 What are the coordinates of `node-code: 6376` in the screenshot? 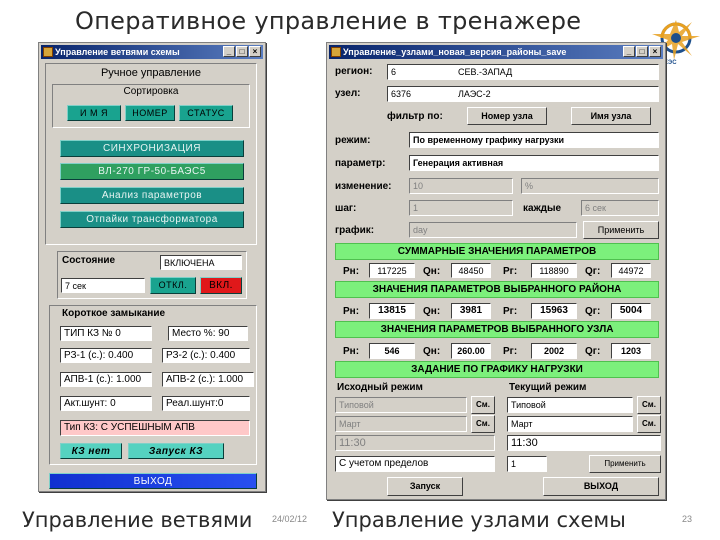 It's located at (401, 94).